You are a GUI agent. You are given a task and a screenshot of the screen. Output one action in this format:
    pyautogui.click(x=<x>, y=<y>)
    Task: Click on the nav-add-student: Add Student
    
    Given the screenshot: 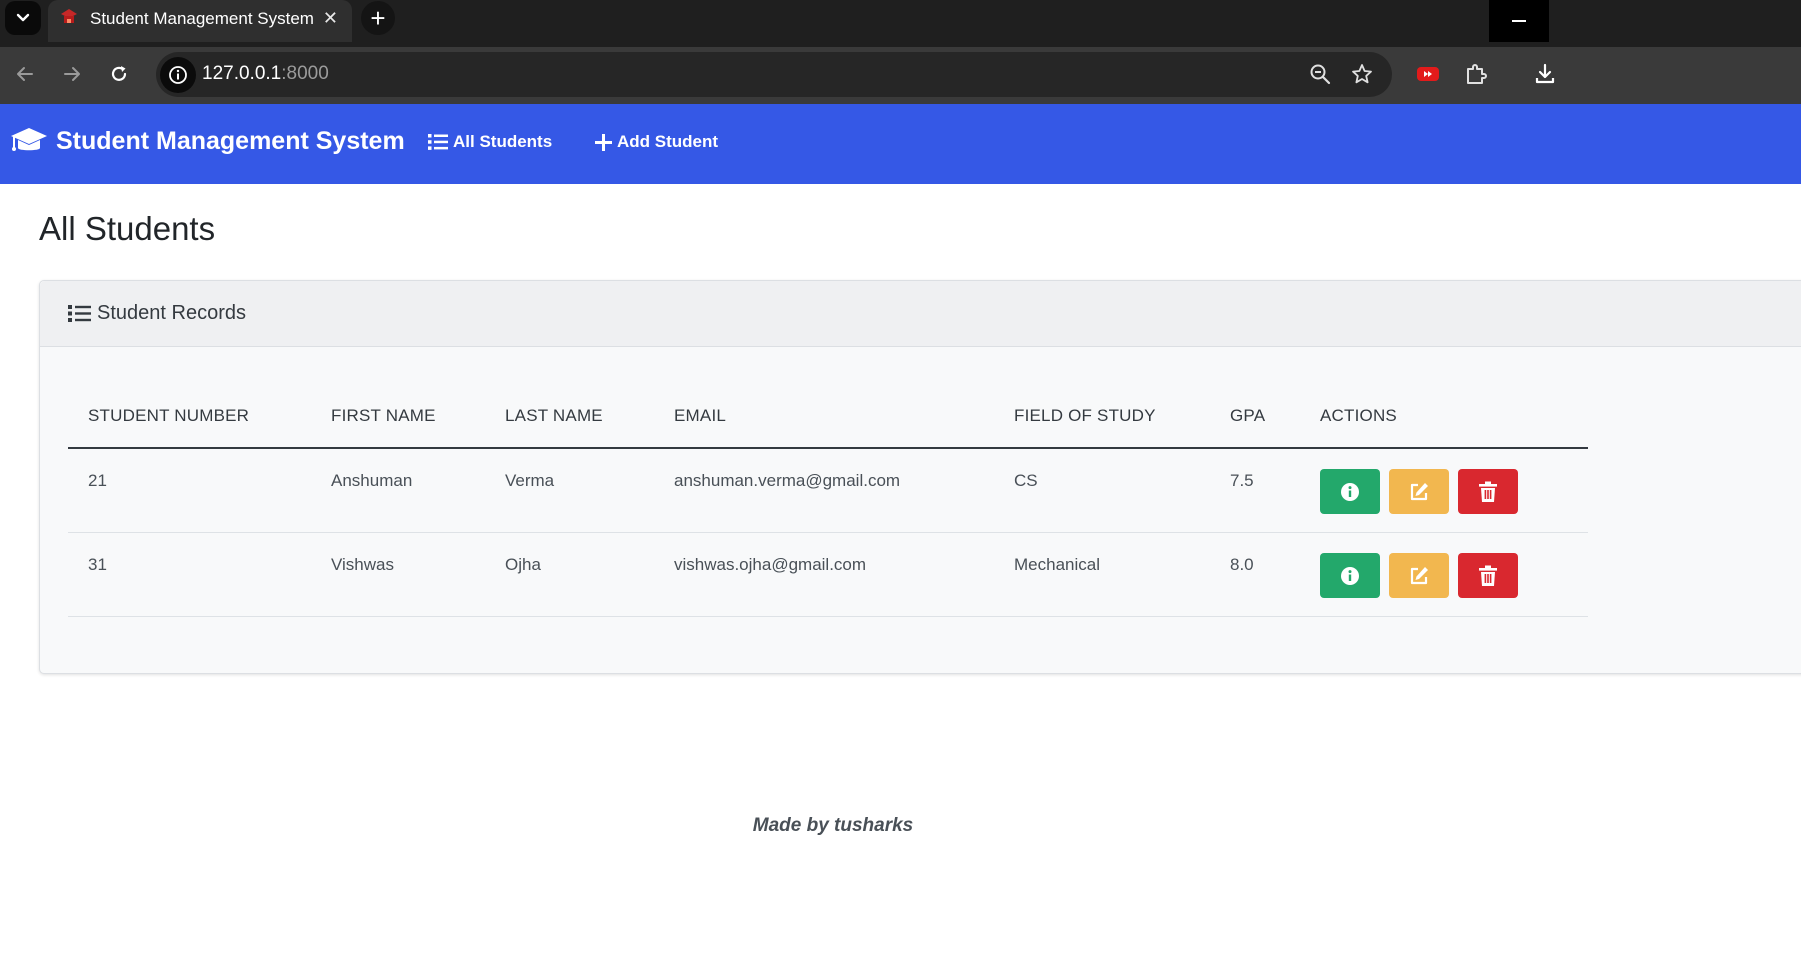 What is the action you would take?
    pyautogui.click(x=656, y=142)
    